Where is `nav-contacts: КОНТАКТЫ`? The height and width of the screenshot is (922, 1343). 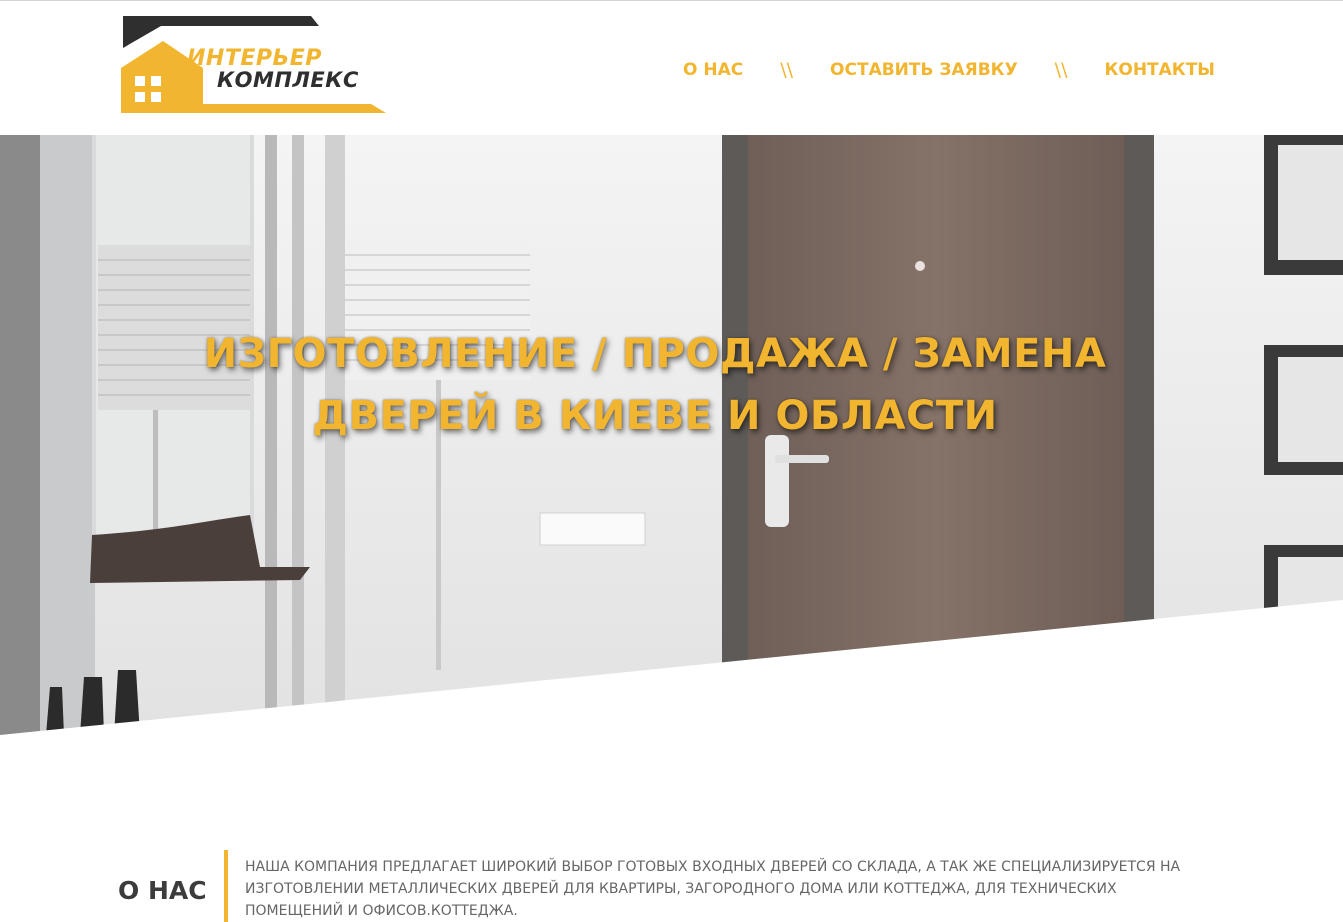
nav-contacts: КОНТАКТЫ is located at coordinates (1159, 70).